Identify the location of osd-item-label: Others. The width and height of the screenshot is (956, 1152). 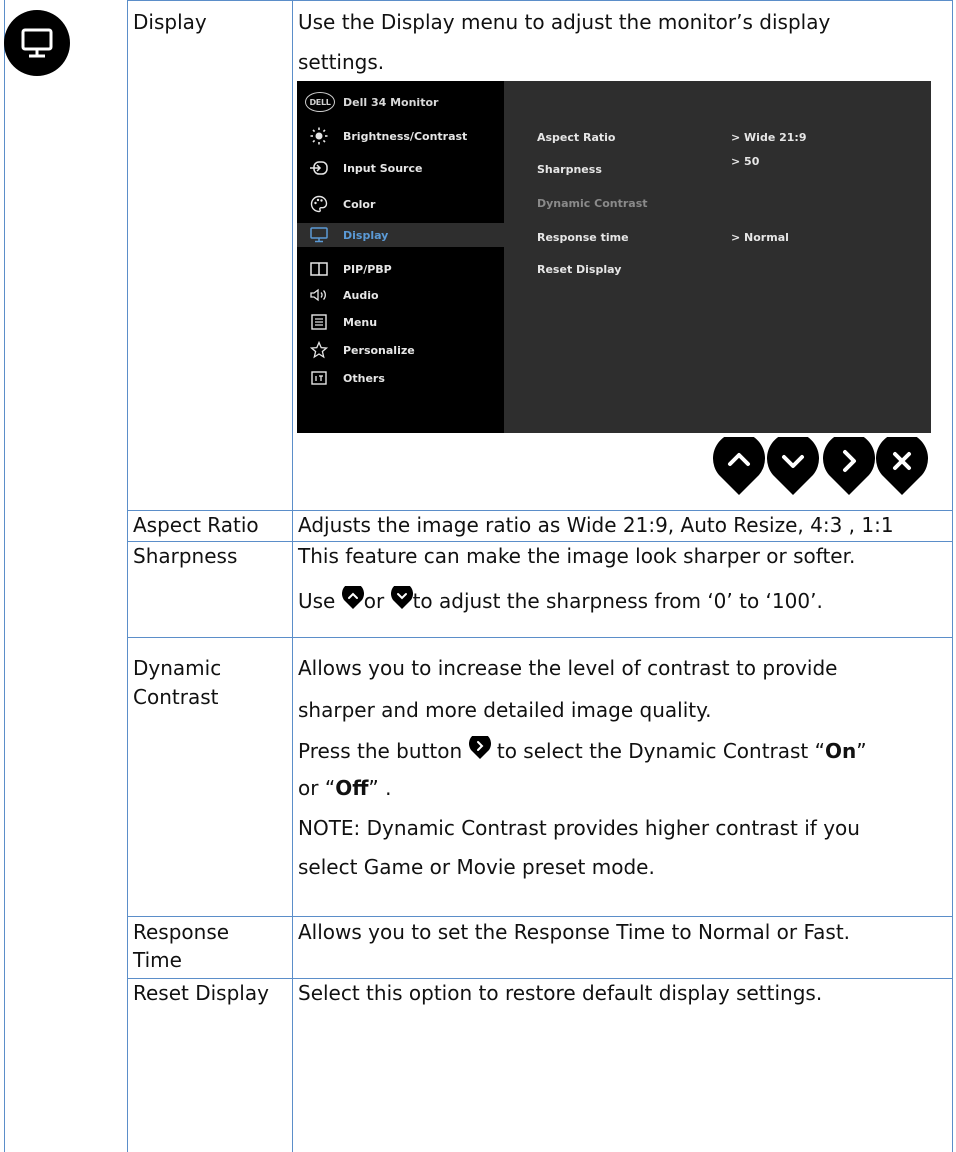
(364, 378).